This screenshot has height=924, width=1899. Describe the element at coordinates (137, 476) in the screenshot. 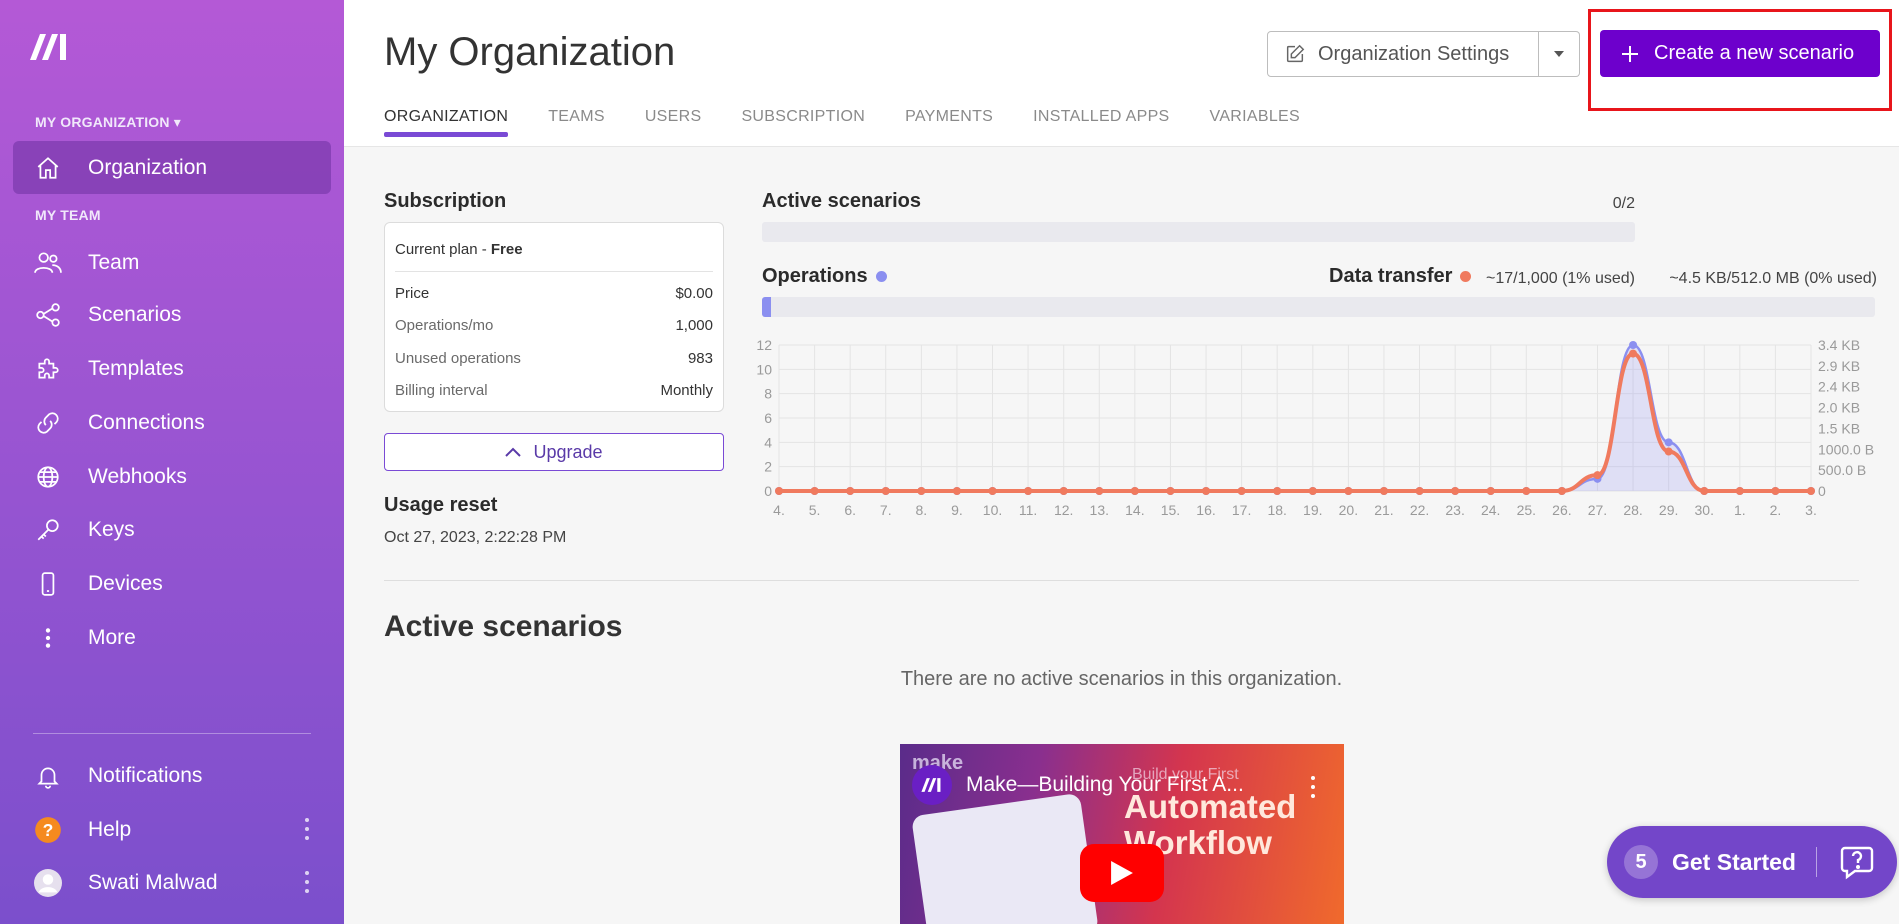

I see `sidebar-item-label: Webhooks` at that location.